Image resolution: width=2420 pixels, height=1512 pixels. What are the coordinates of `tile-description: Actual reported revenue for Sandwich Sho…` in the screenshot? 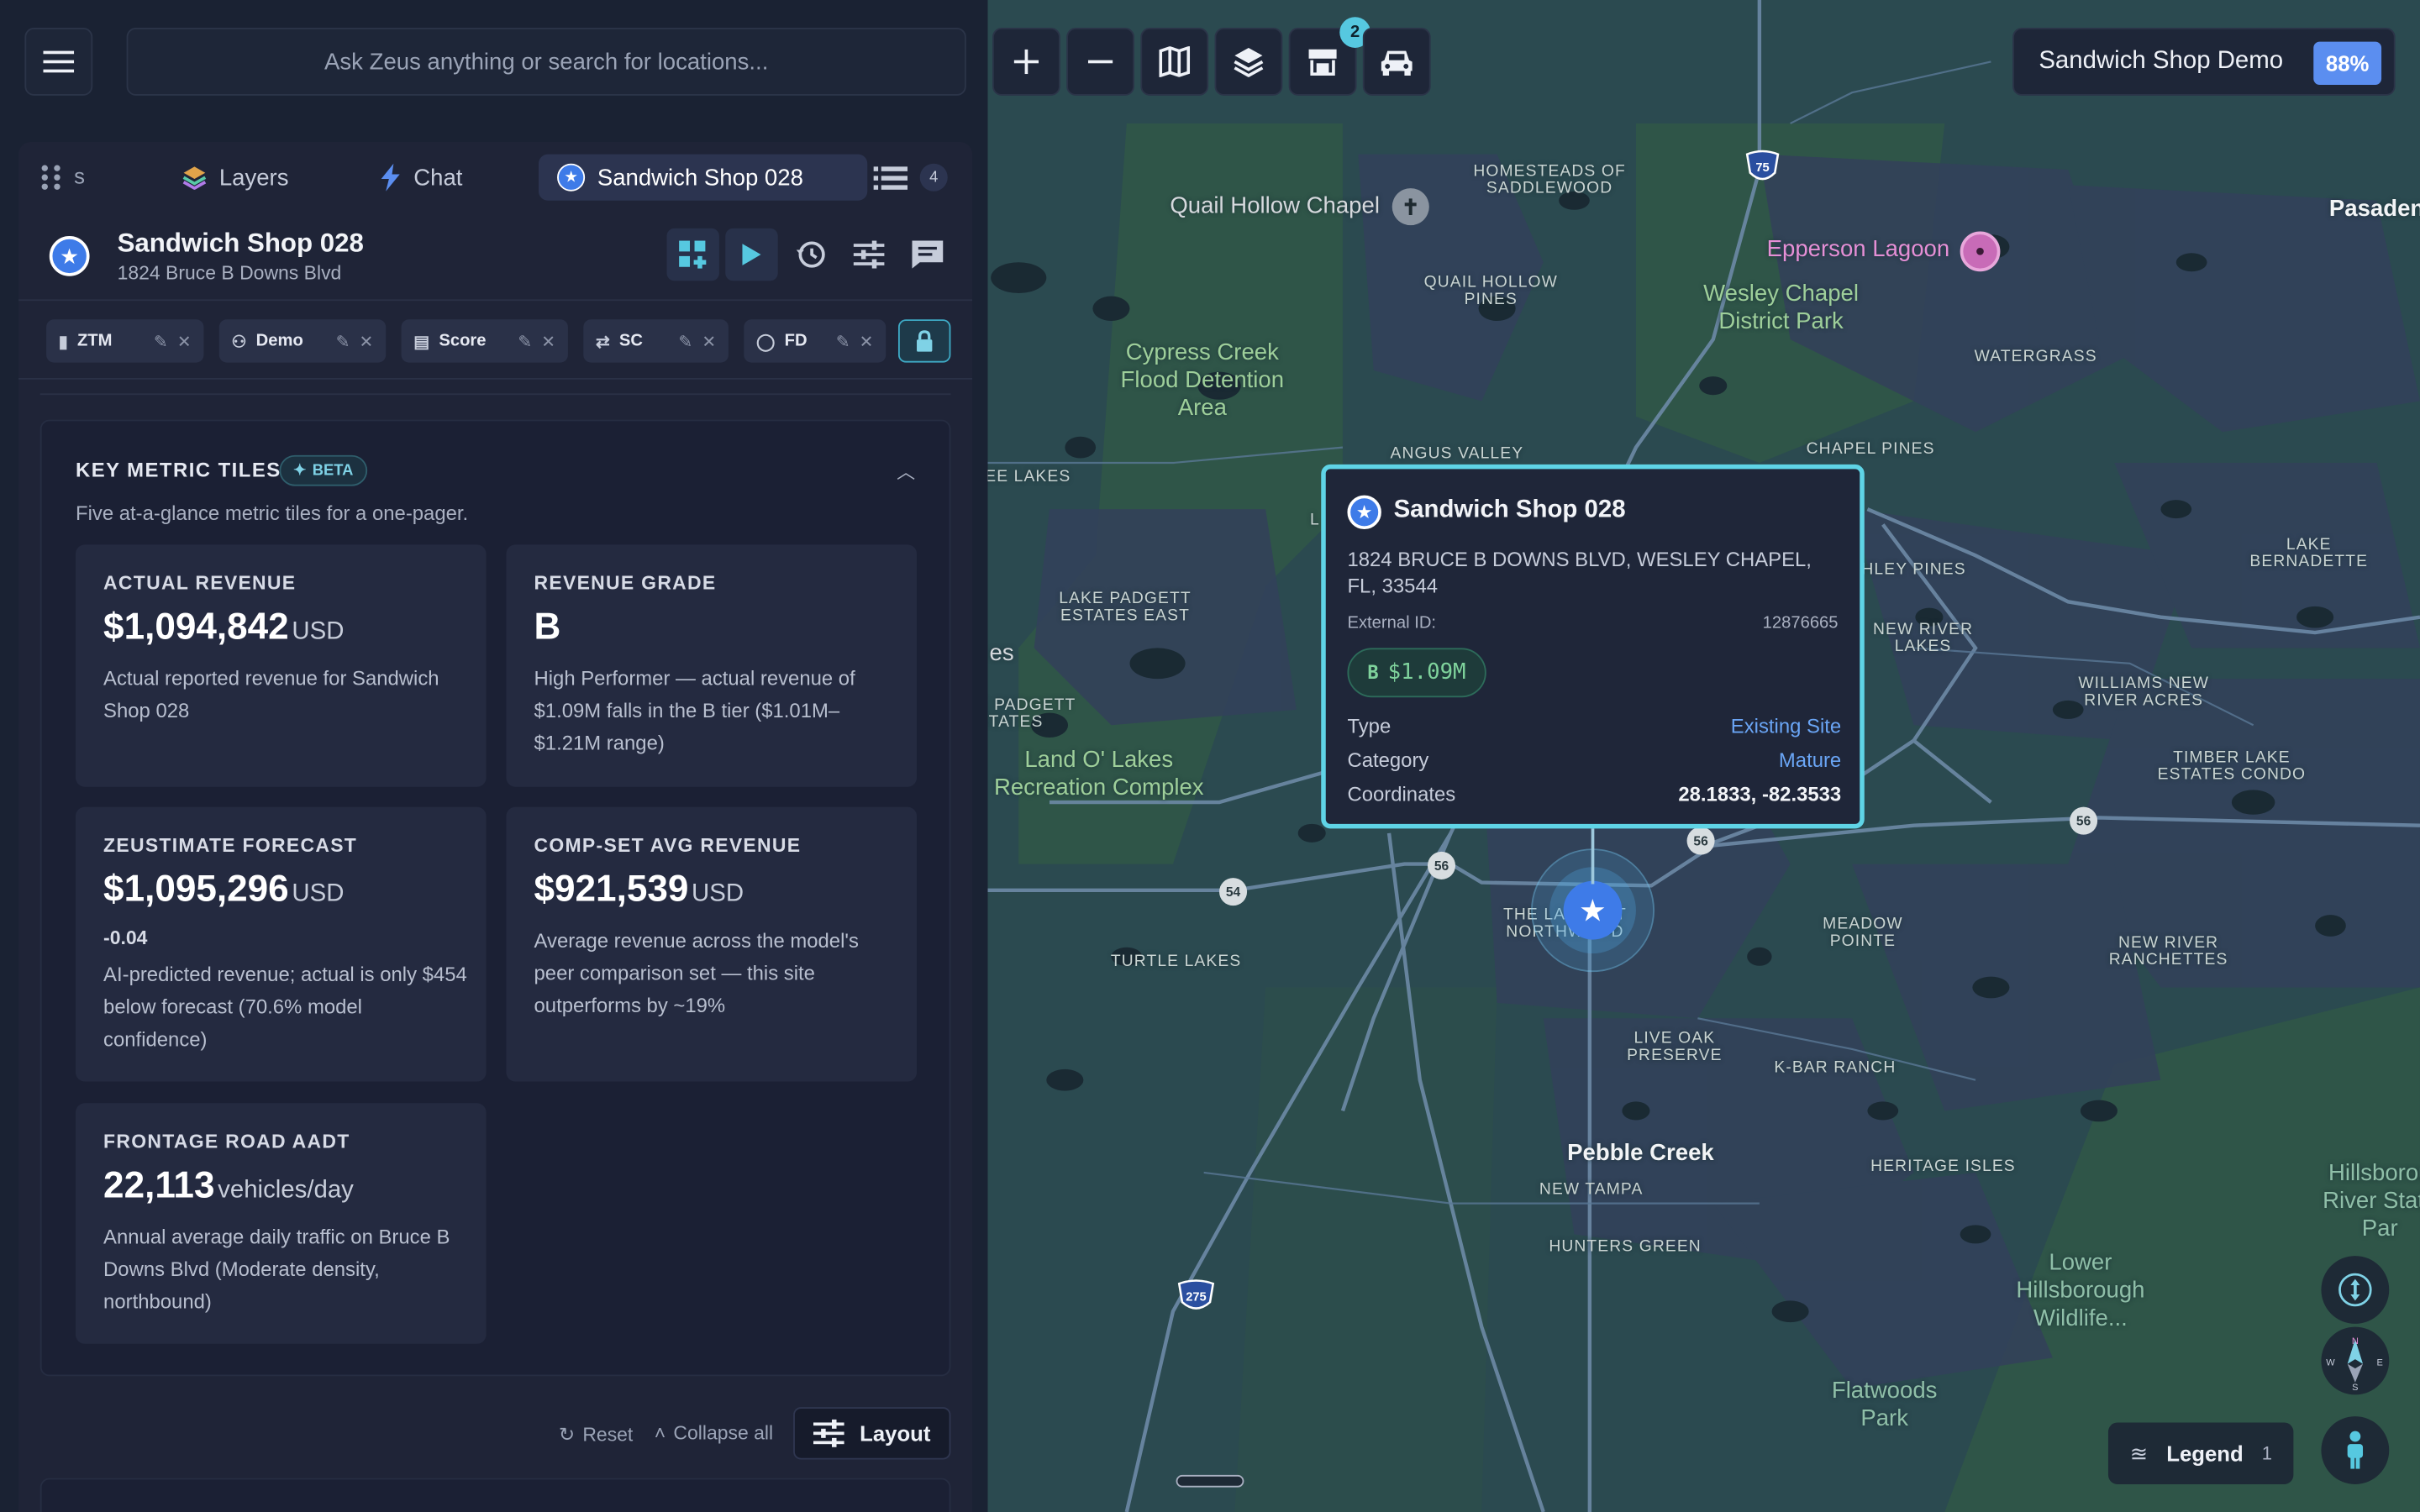 It's located at (271, 694).